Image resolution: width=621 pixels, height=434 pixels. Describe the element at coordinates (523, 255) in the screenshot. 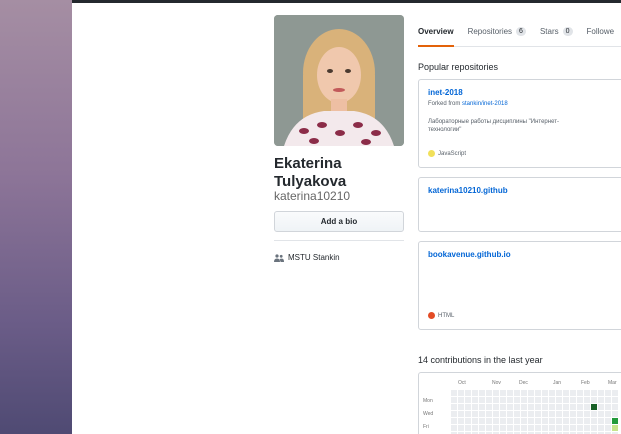

I see `repo-name-link: bookavenue.github.io` at that location.